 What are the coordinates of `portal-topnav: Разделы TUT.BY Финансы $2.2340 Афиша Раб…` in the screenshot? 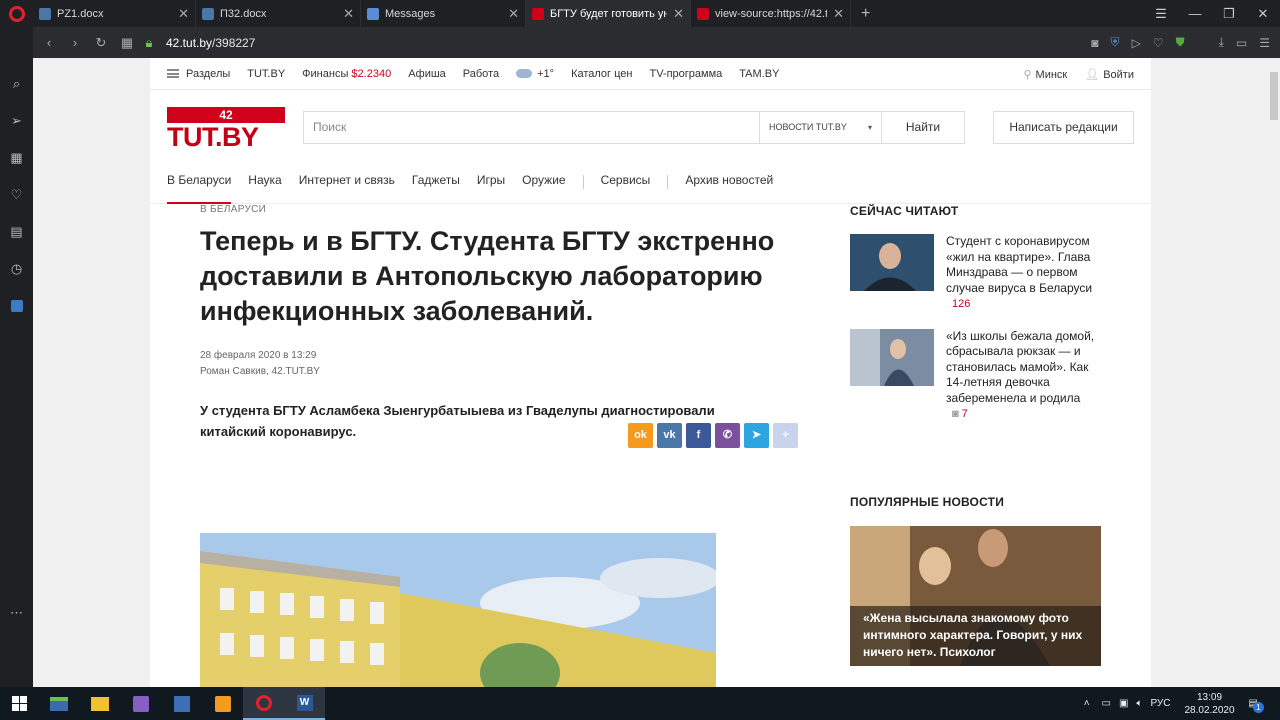 It's located at (650, 74).